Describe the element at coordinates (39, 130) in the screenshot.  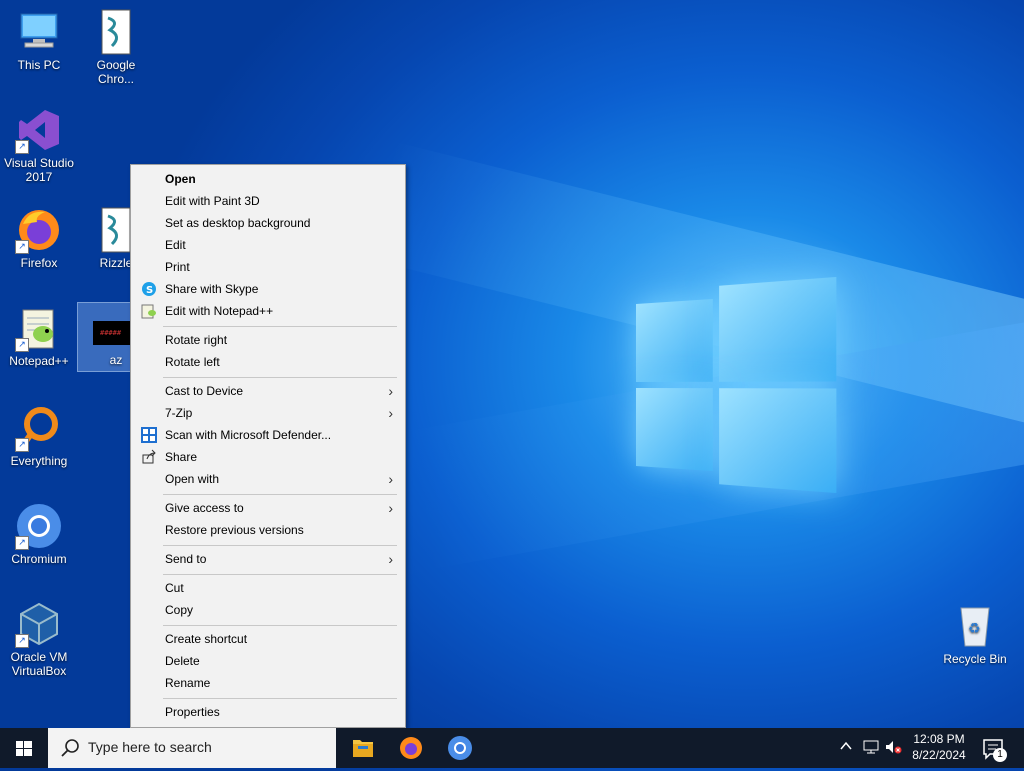
I see `visual-studio-icon: ↗` at that location.